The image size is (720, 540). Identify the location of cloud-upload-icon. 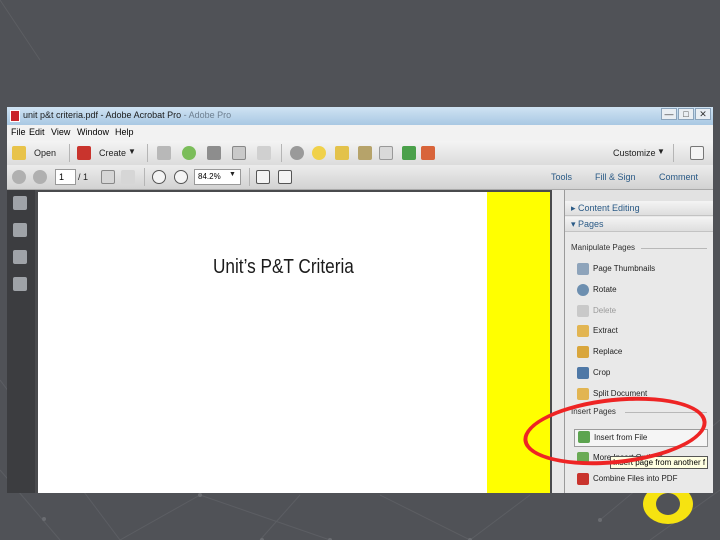
(189, 153).